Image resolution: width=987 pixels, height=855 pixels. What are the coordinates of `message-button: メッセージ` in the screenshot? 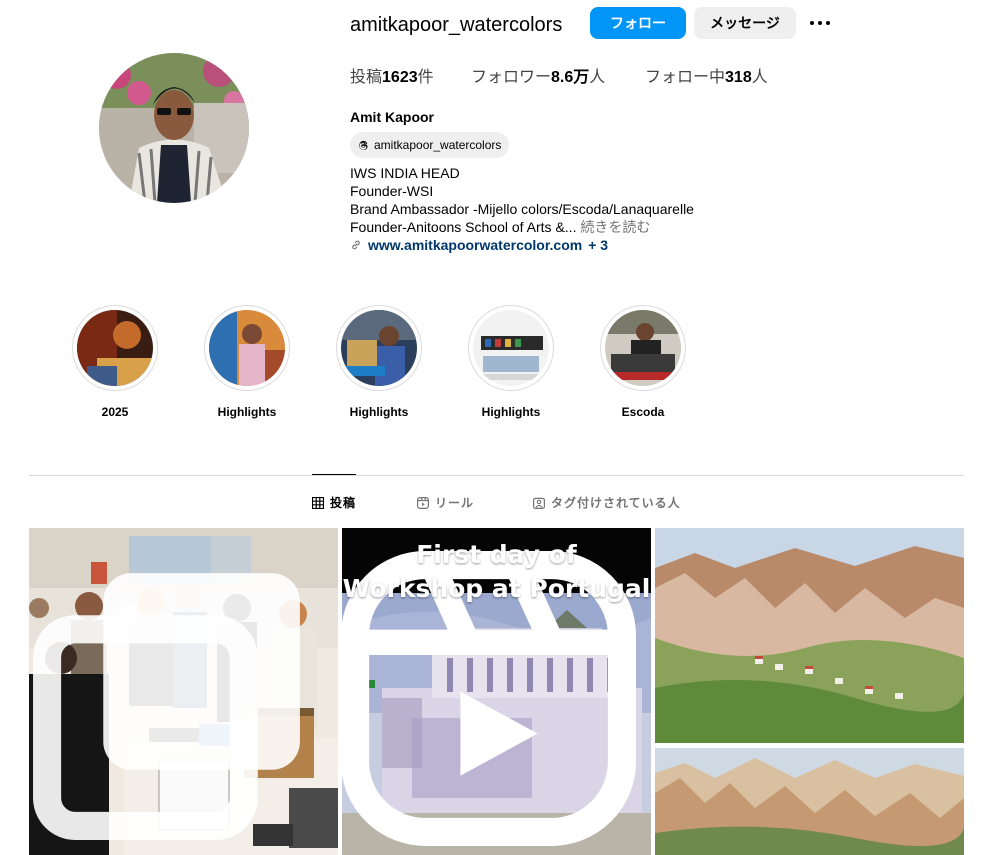 It's located at (745, 23).